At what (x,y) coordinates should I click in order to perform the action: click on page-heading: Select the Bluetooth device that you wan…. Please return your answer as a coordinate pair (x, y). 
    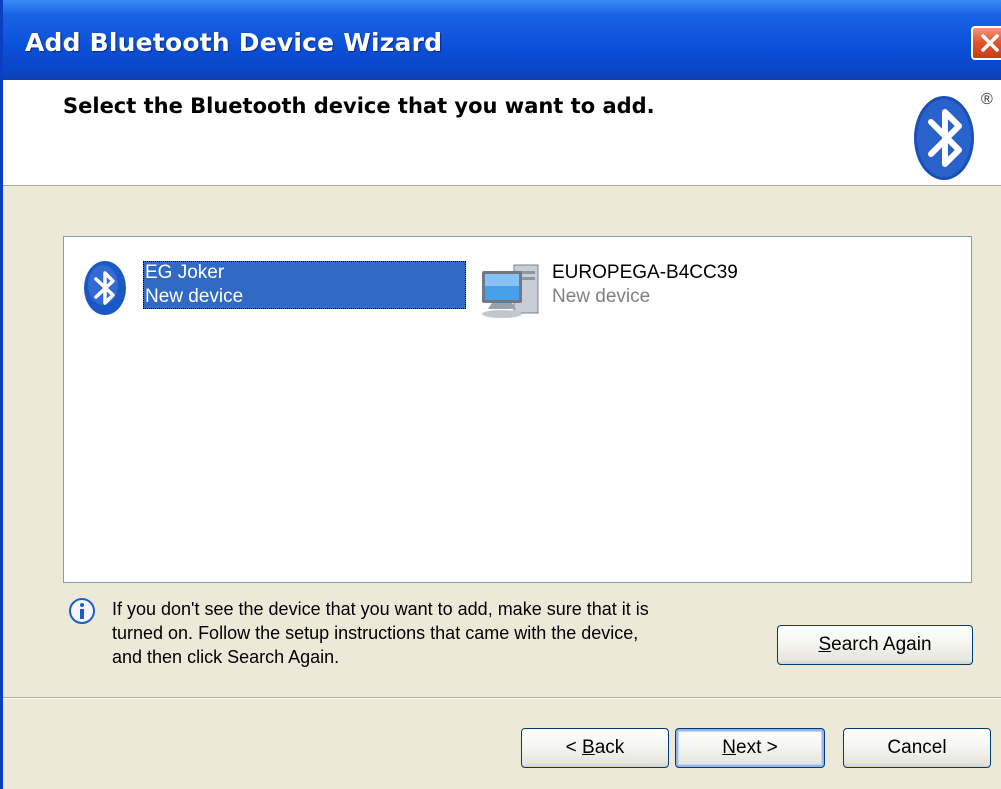
    Looking at the image, I should click on (359, 106).